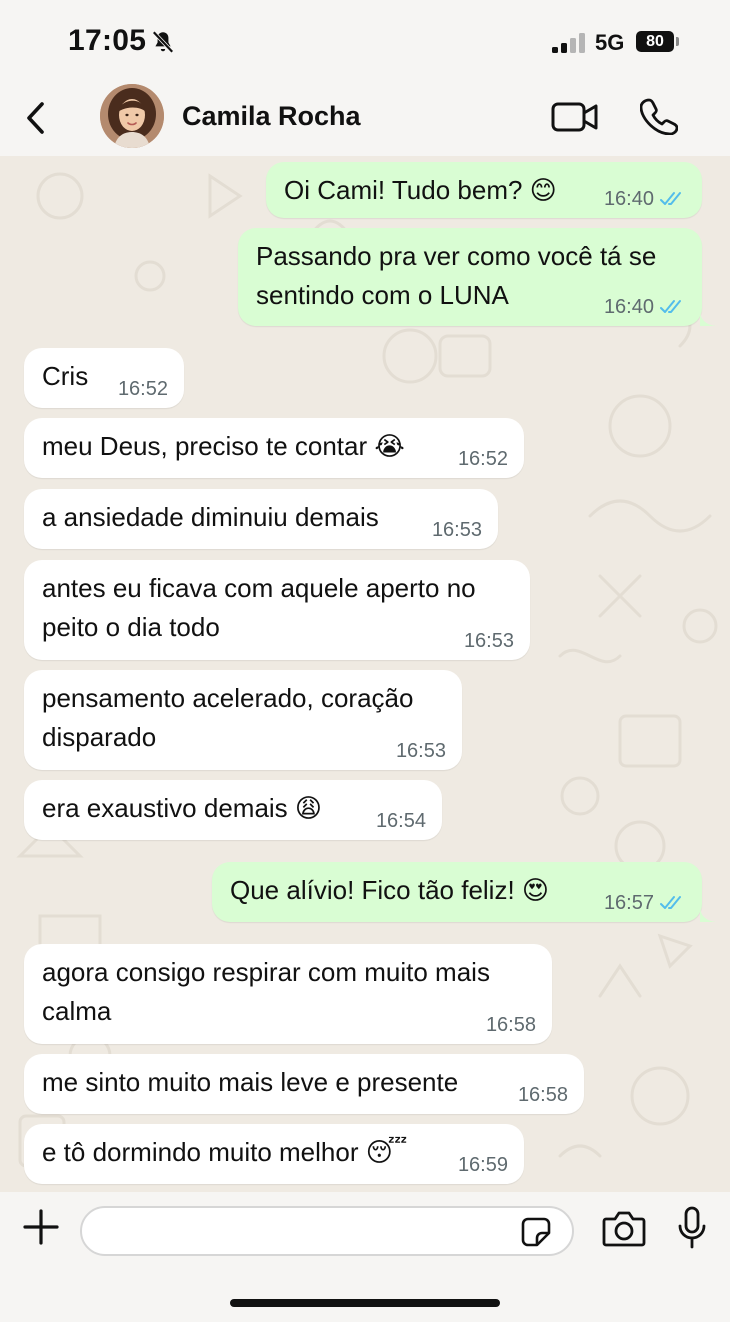 The image size is (730, 1322). Describe the element at coordinates (327, 1231) in the screenshot. I see `message-input` at that location.